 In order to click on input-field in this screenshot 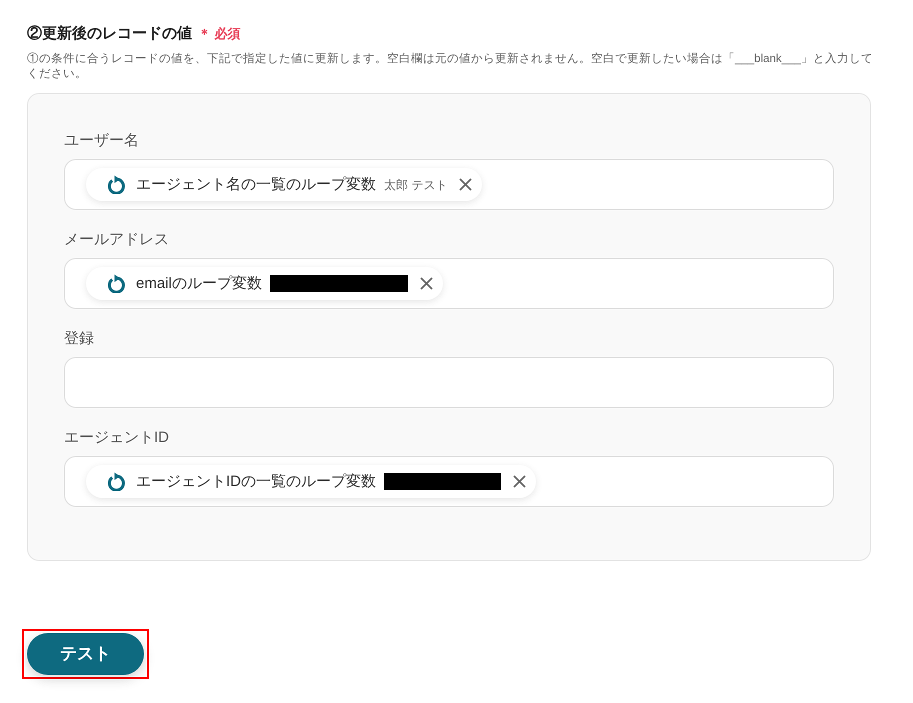, I will do `click(449, 382)`.